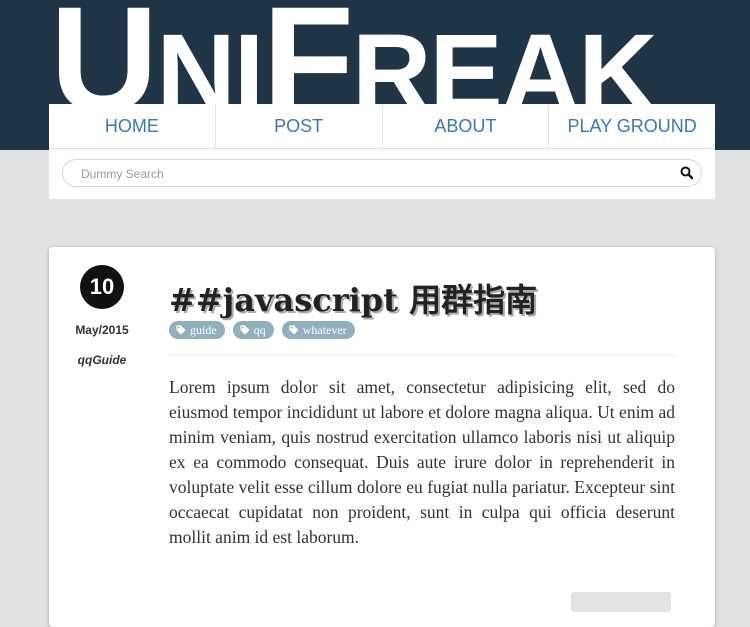  I want to click on search-bar, so click(382, 173).